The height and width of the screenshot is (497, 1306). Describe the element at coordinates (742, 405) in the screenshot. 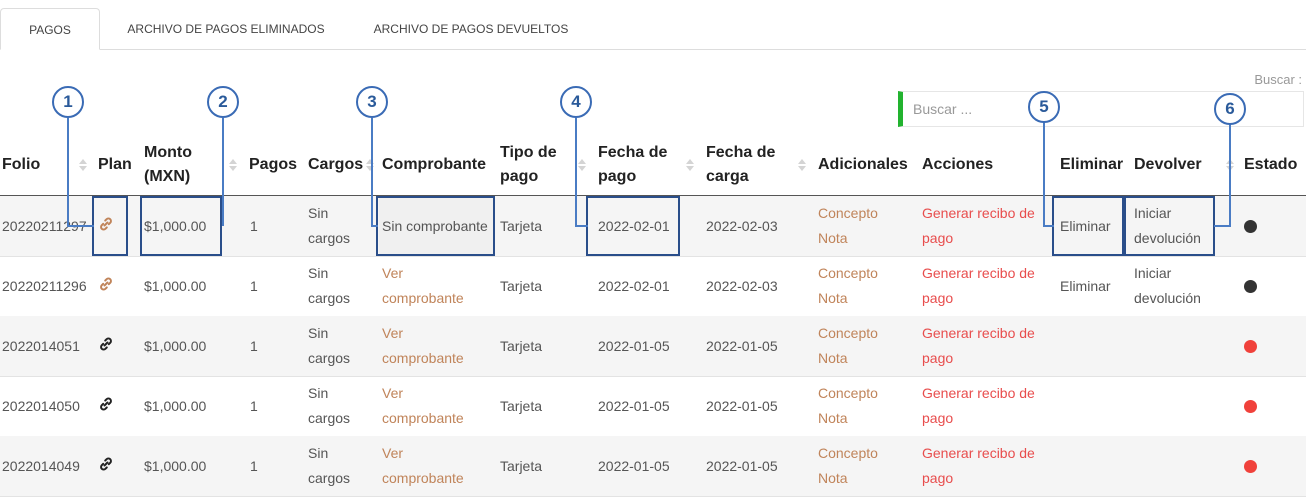

I see `cell-fecha-carga: 2022-01-05` at that location.